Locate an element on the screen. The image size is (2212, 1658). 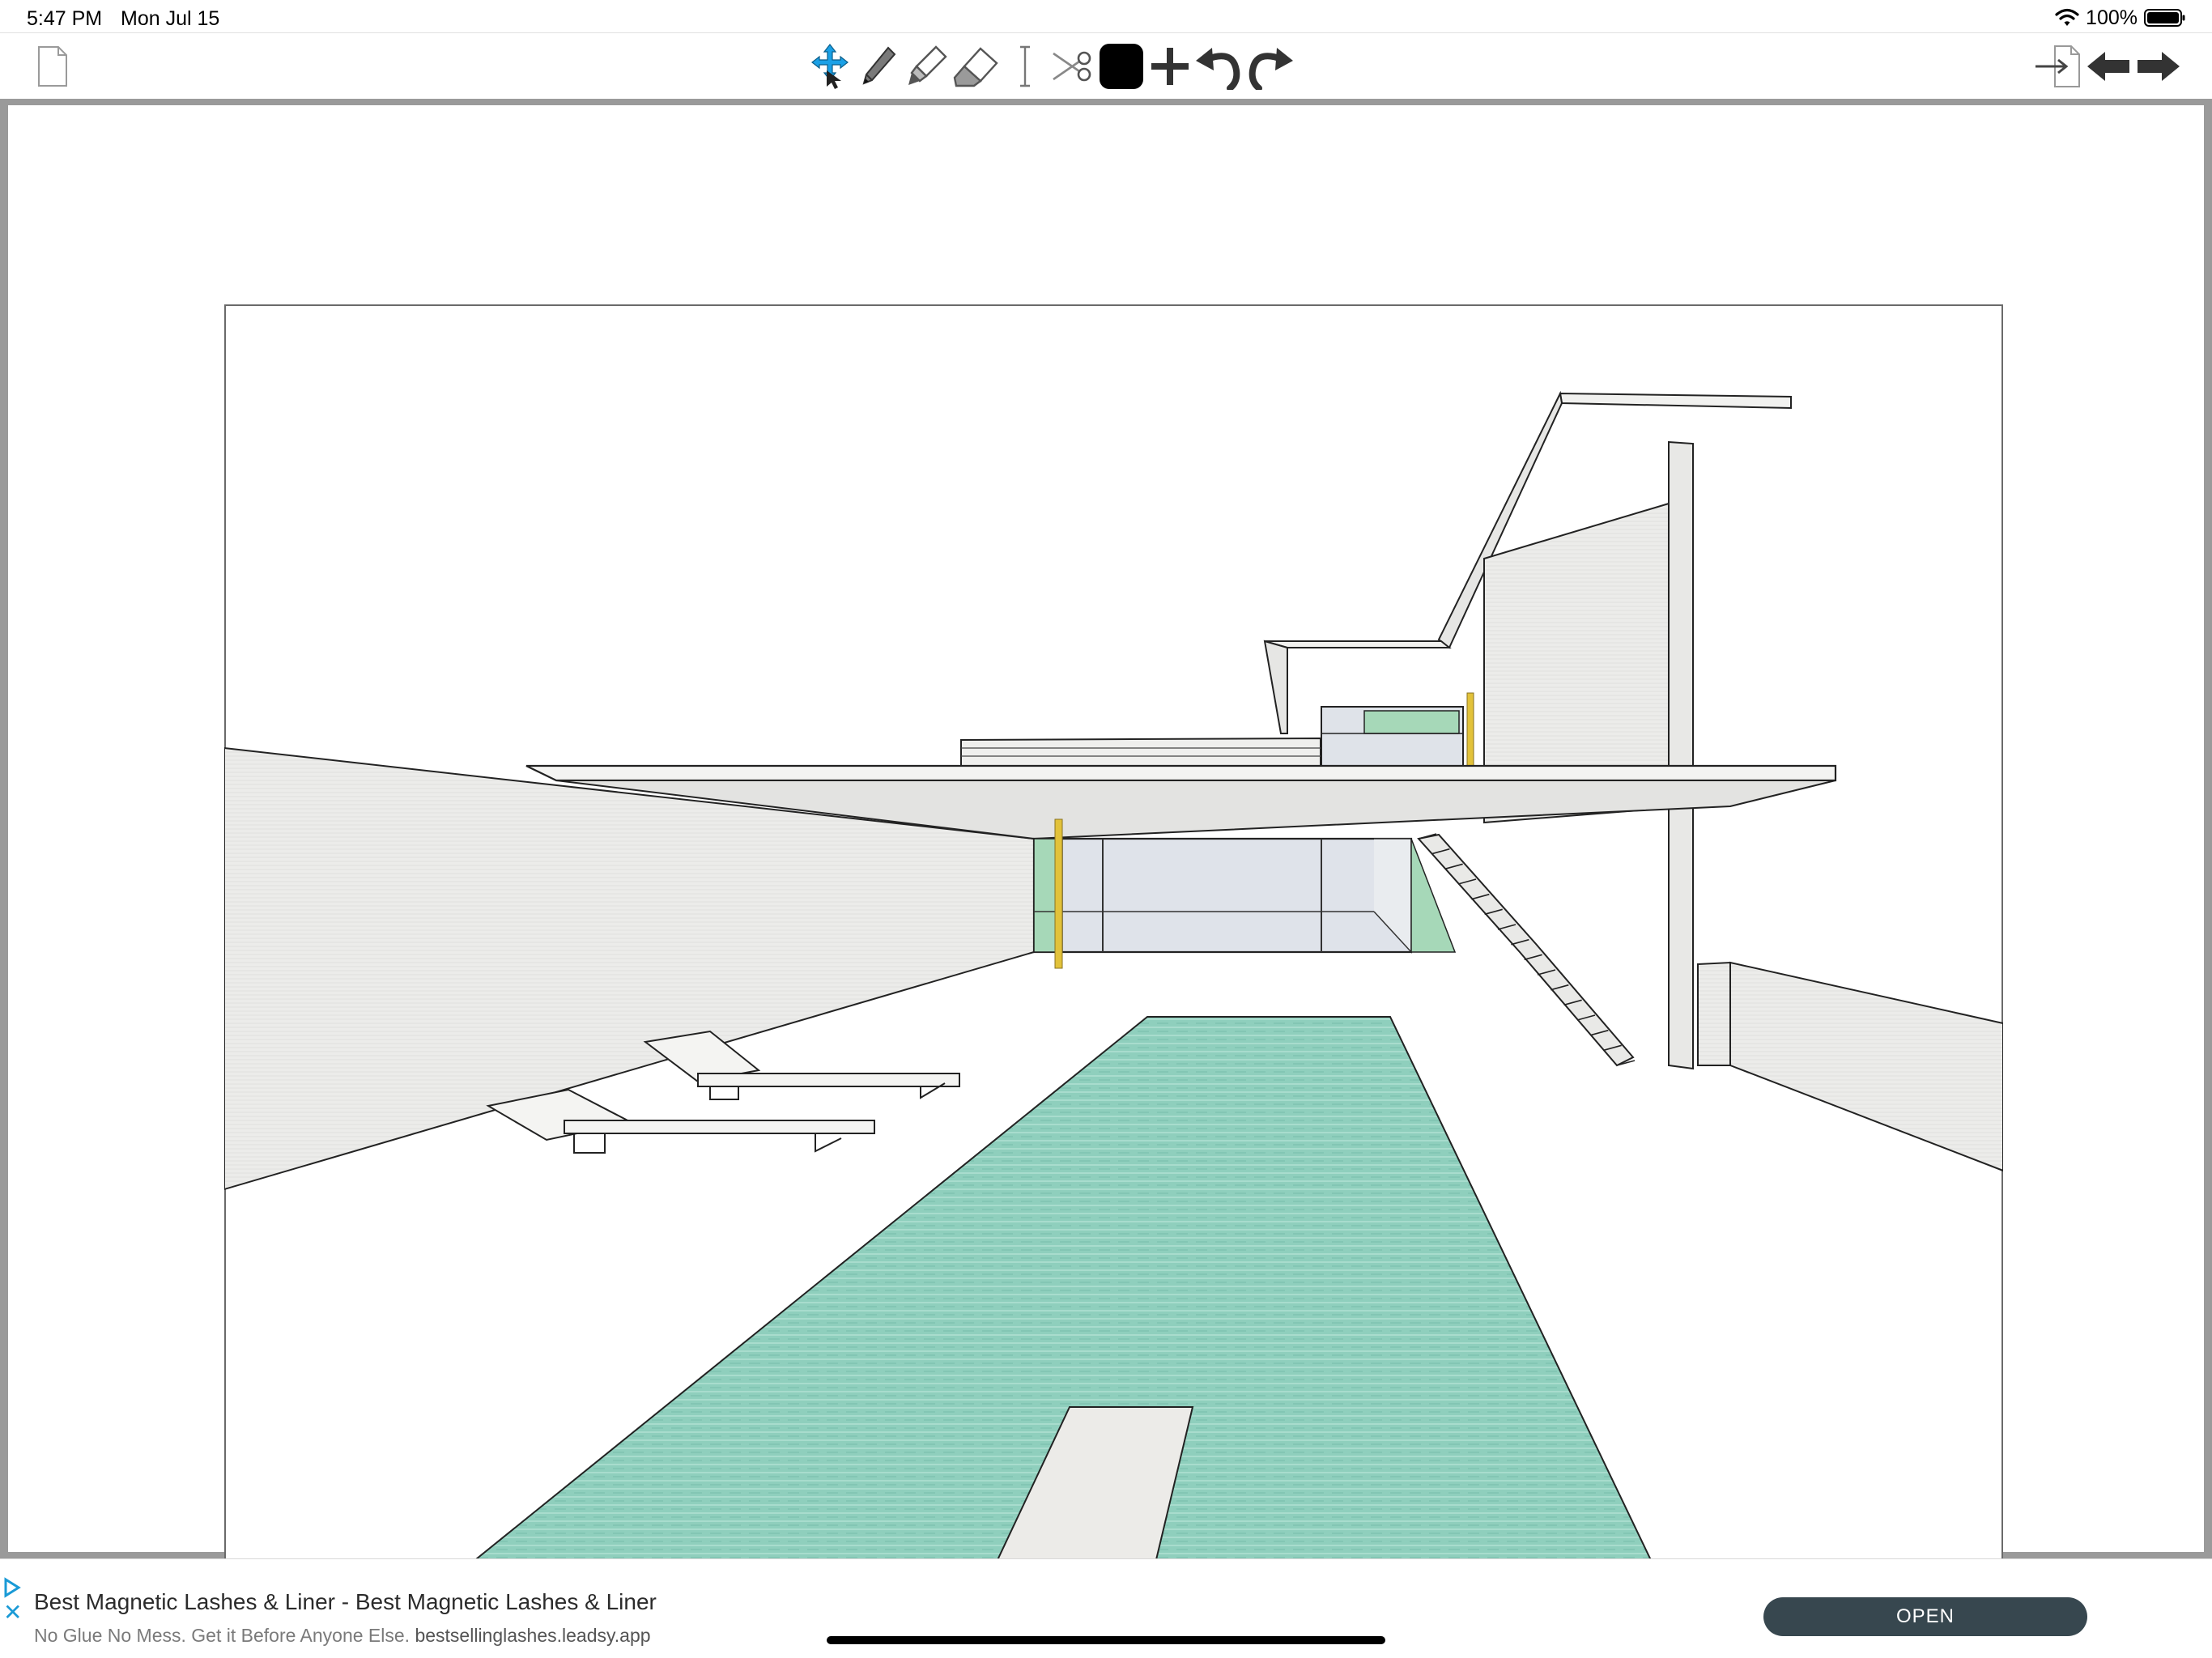
eraser-tool-button is located at coordinates (977, 66).